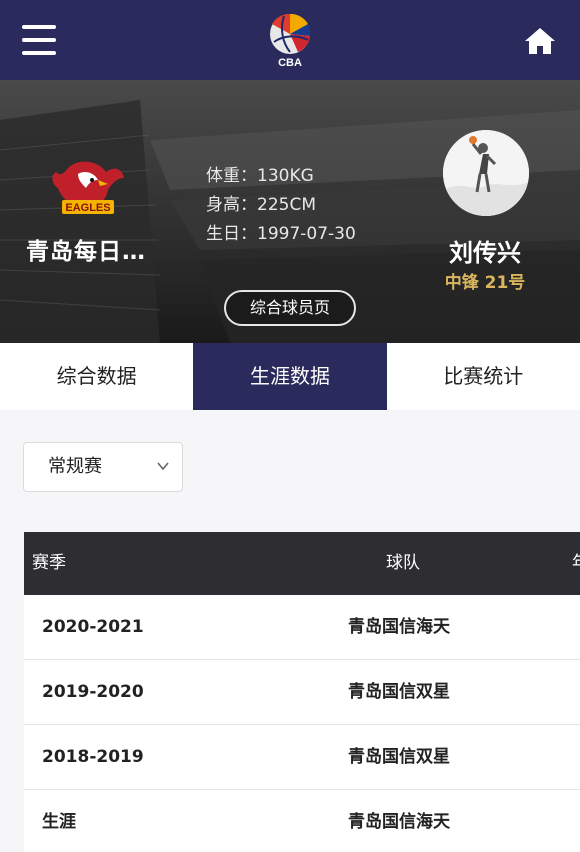  Describe the element at coordinates (302, 627) in the screenshot. I see `table-row: 2020-2021 青岛国信海天` at that location.